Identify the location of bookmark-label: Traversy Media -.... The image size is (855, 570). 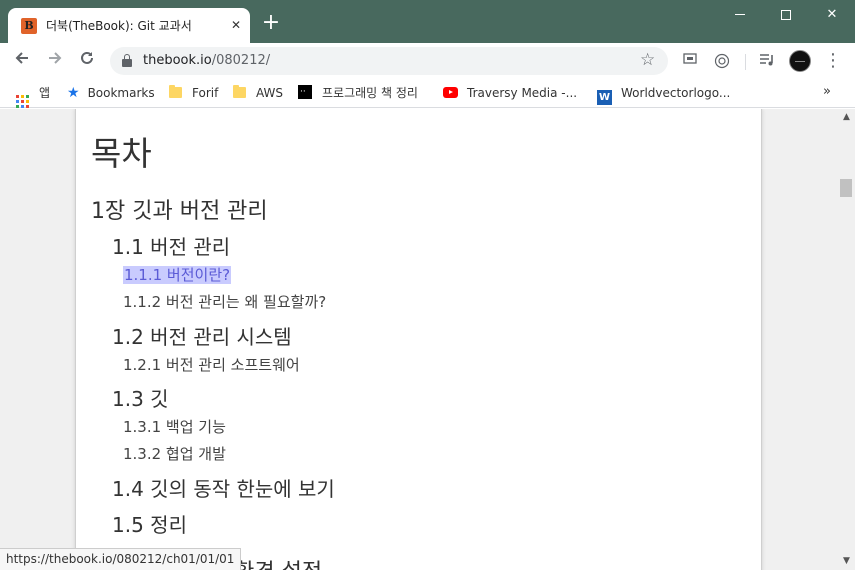
(522, 93).